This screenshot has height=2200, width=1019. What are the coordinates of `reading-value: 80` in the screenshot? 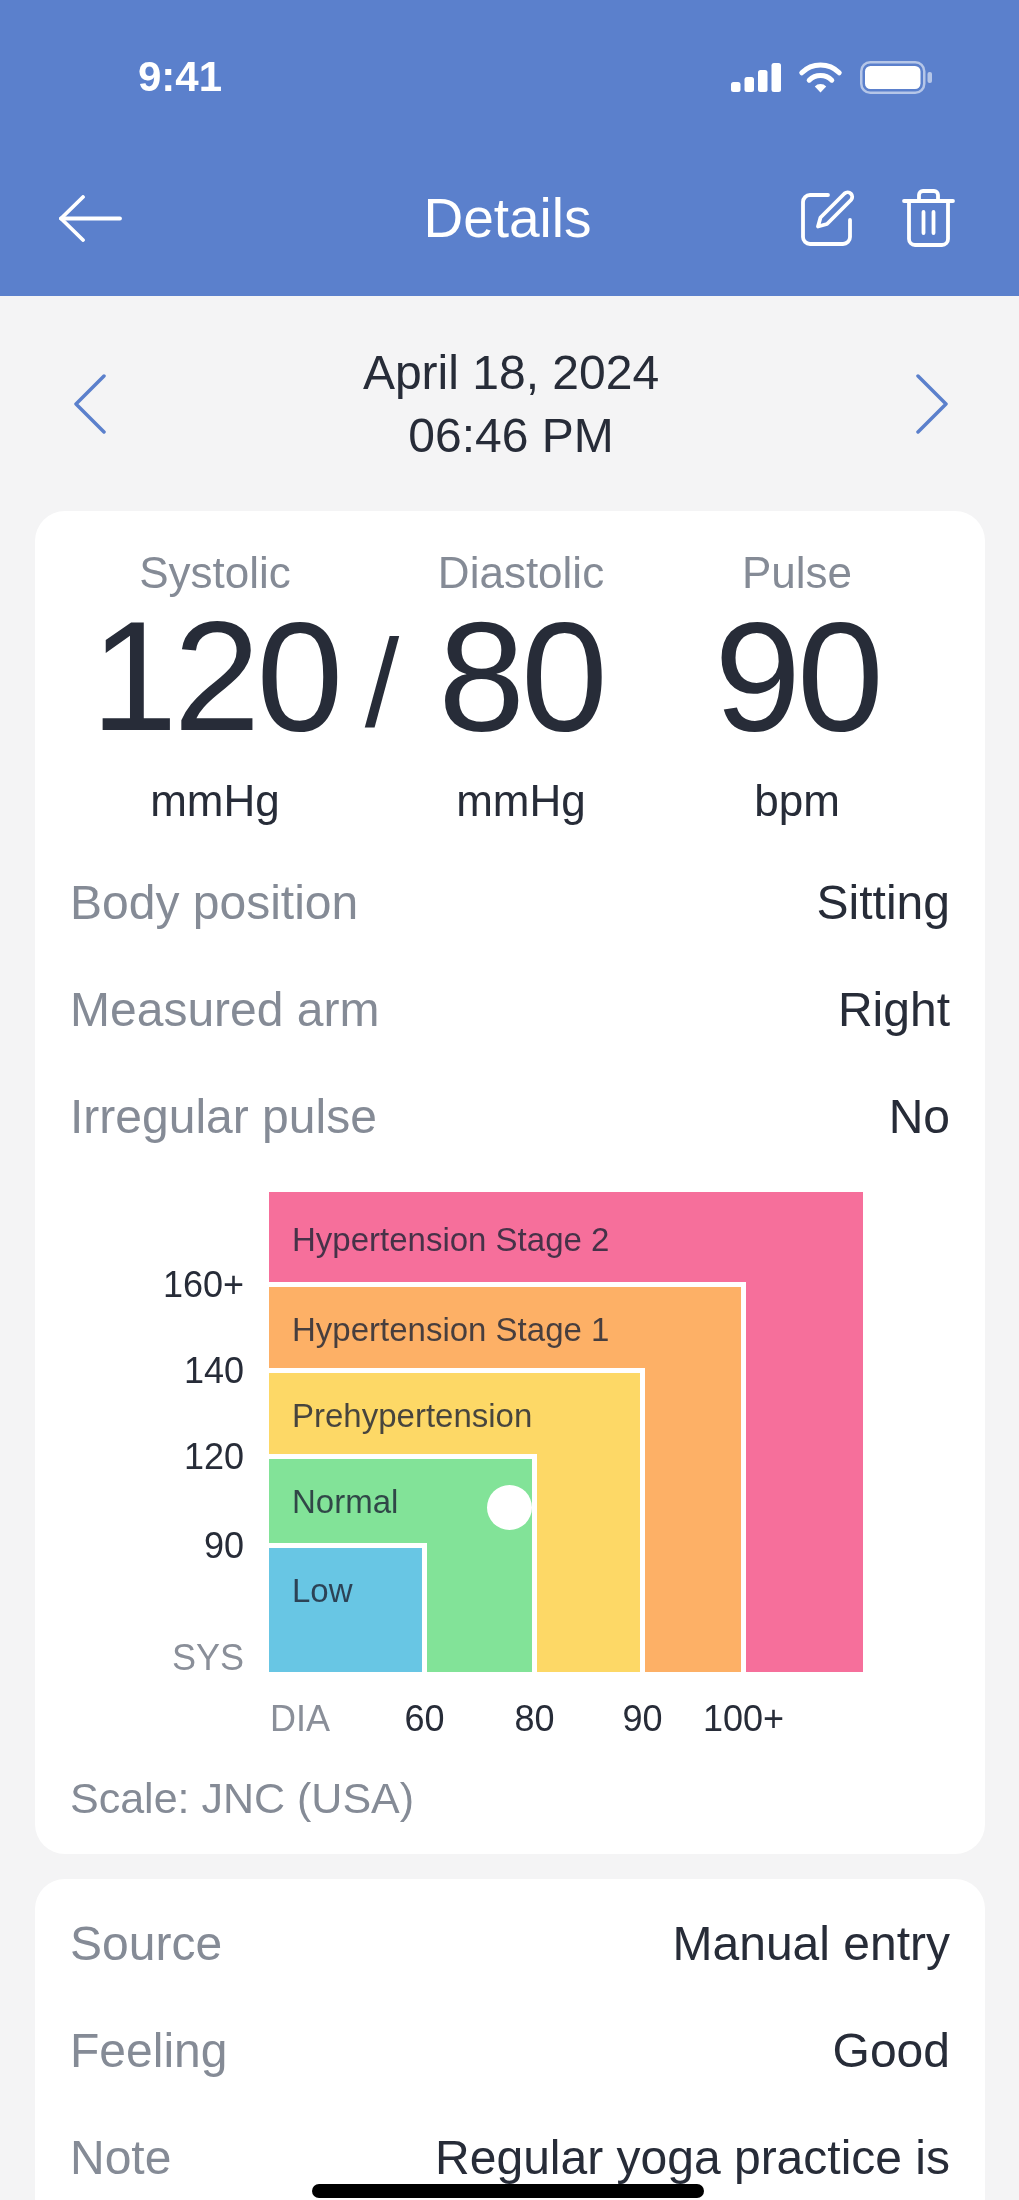 It's located at (521, 676).